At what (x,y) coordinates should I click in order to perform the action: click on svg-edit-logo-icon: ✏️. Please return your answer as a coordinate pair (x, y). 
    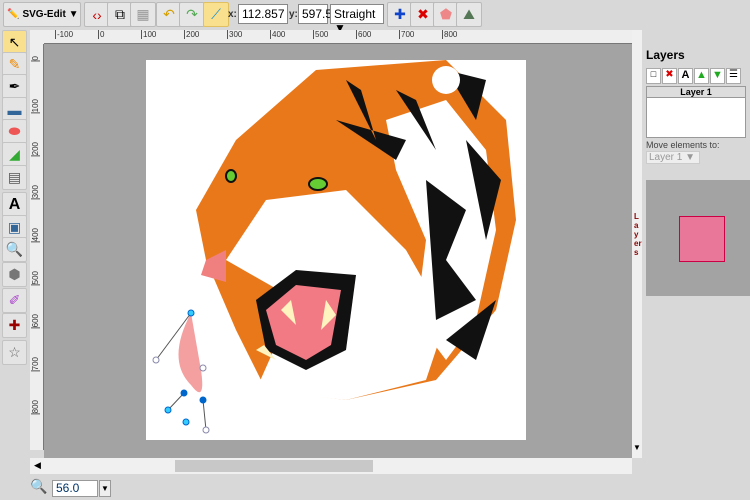
    Looking at the image, I should click on (13, 14).